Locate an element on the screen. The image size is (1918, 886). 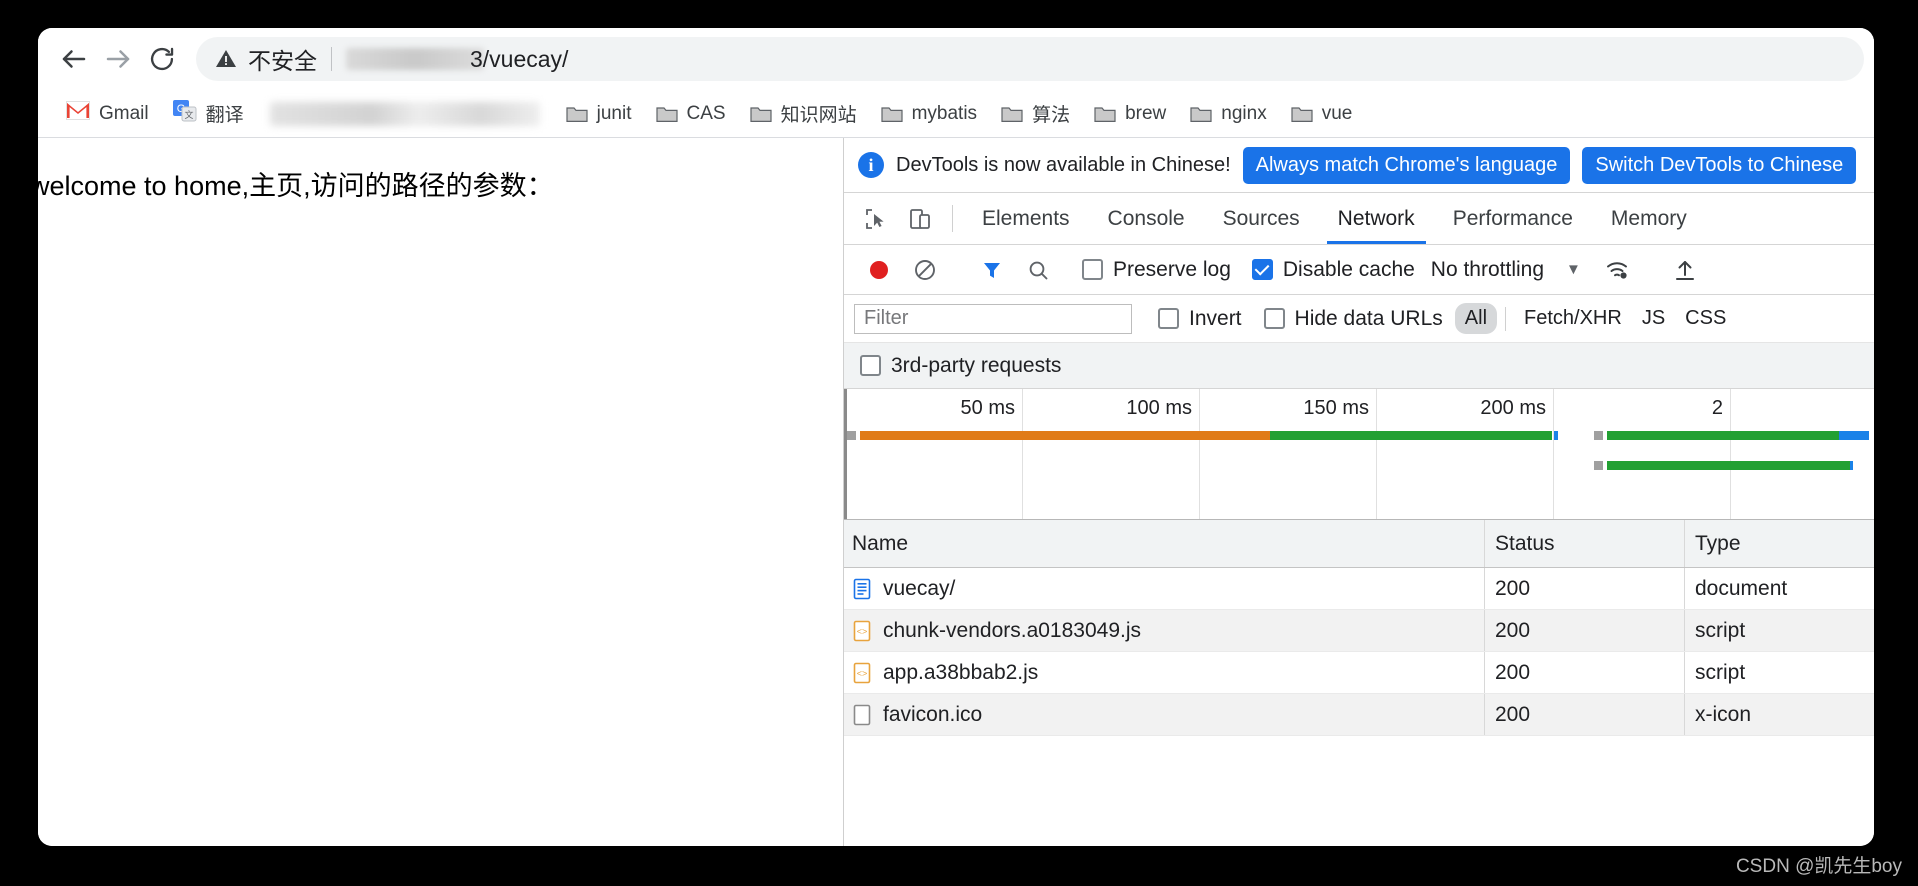
forward-button is located at coordinates (118, 59).